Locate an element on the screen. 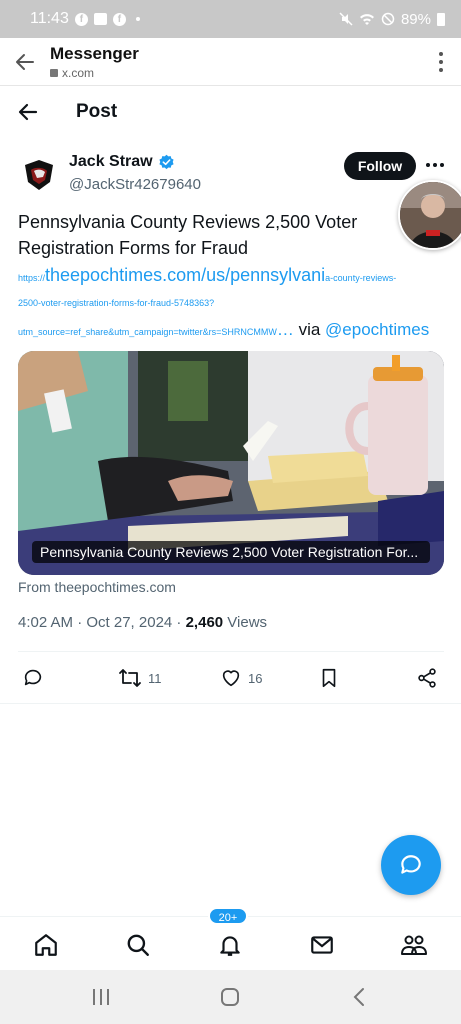  mail-icon is located at coordinates (322, 945).